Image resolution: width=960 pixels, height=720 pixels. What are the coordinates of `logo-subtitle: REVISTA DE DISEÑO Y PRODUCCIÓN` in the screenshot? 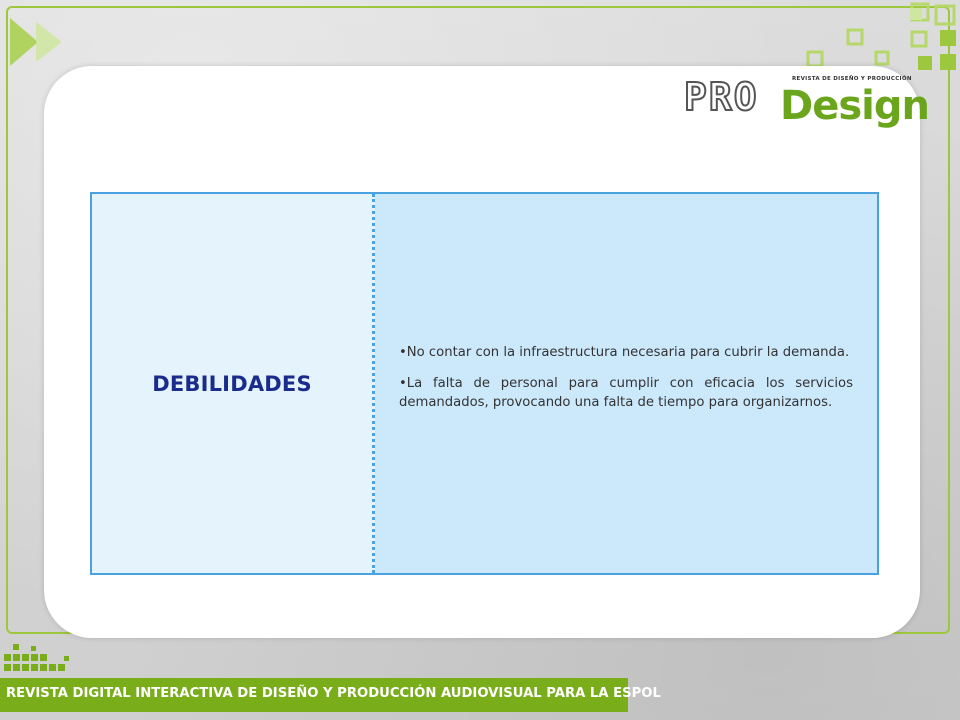 It's located at (852, 79).